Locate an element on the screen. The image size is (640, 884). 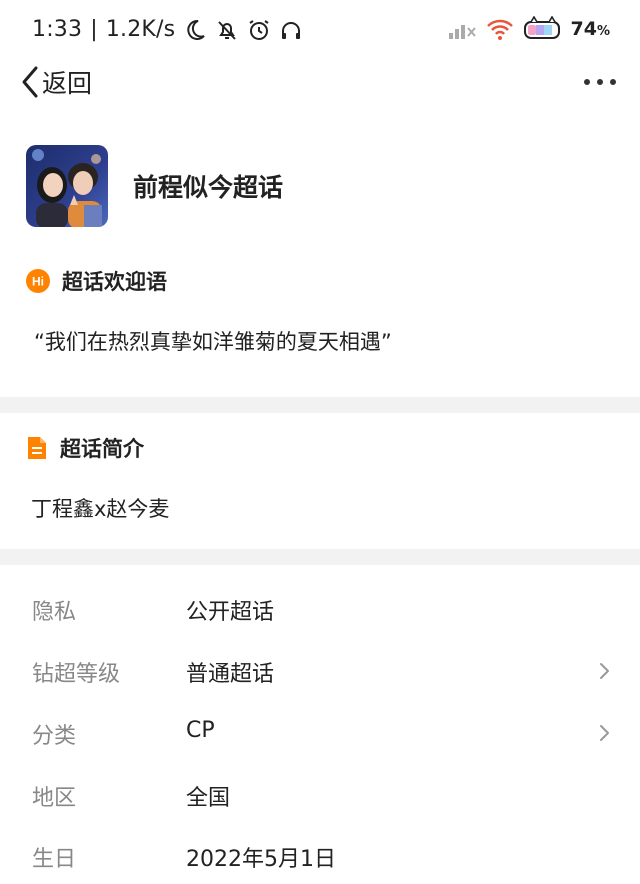
info-label: 生日 is located at coordinates (54, 859).